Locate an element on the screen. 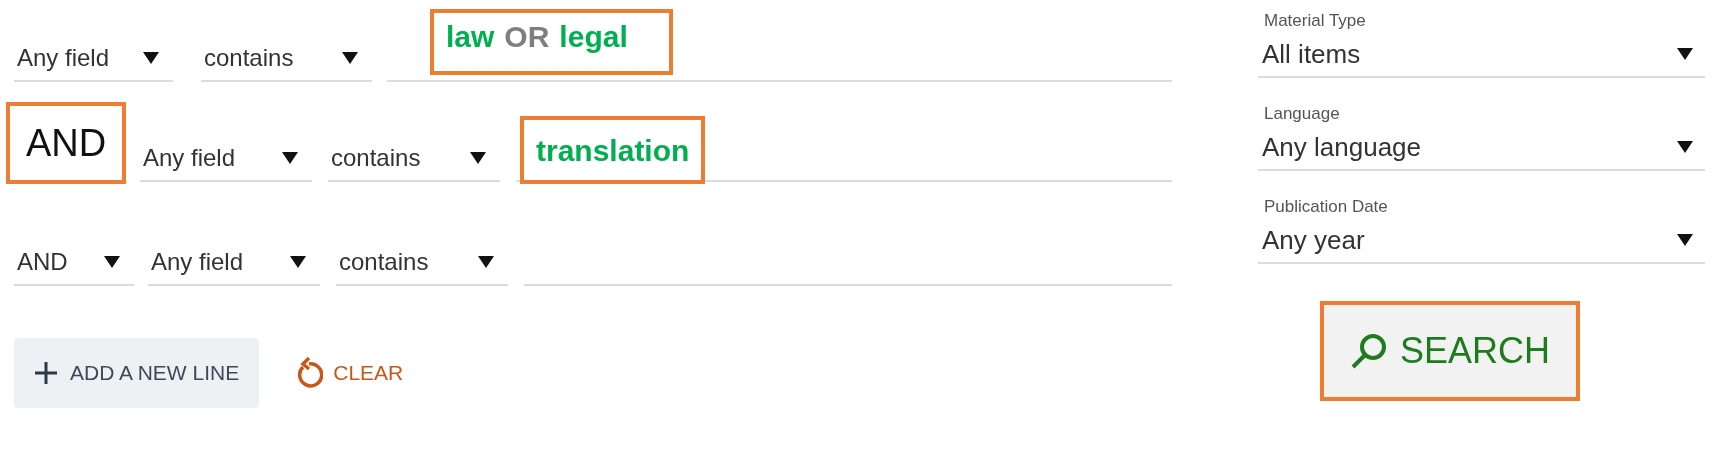 The height and width of the screenshot is (451, 1718). reset-icon is located at coordinates (309, 373).